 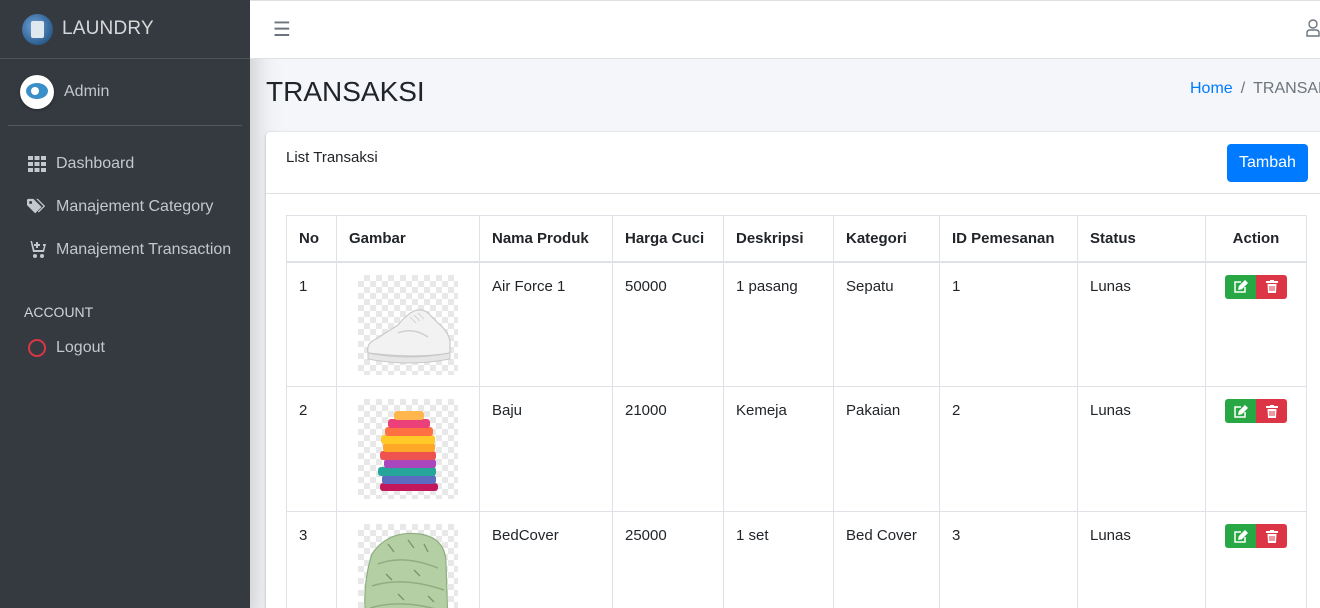 I want to click on sneaker-image, so click(x=408, y=324).